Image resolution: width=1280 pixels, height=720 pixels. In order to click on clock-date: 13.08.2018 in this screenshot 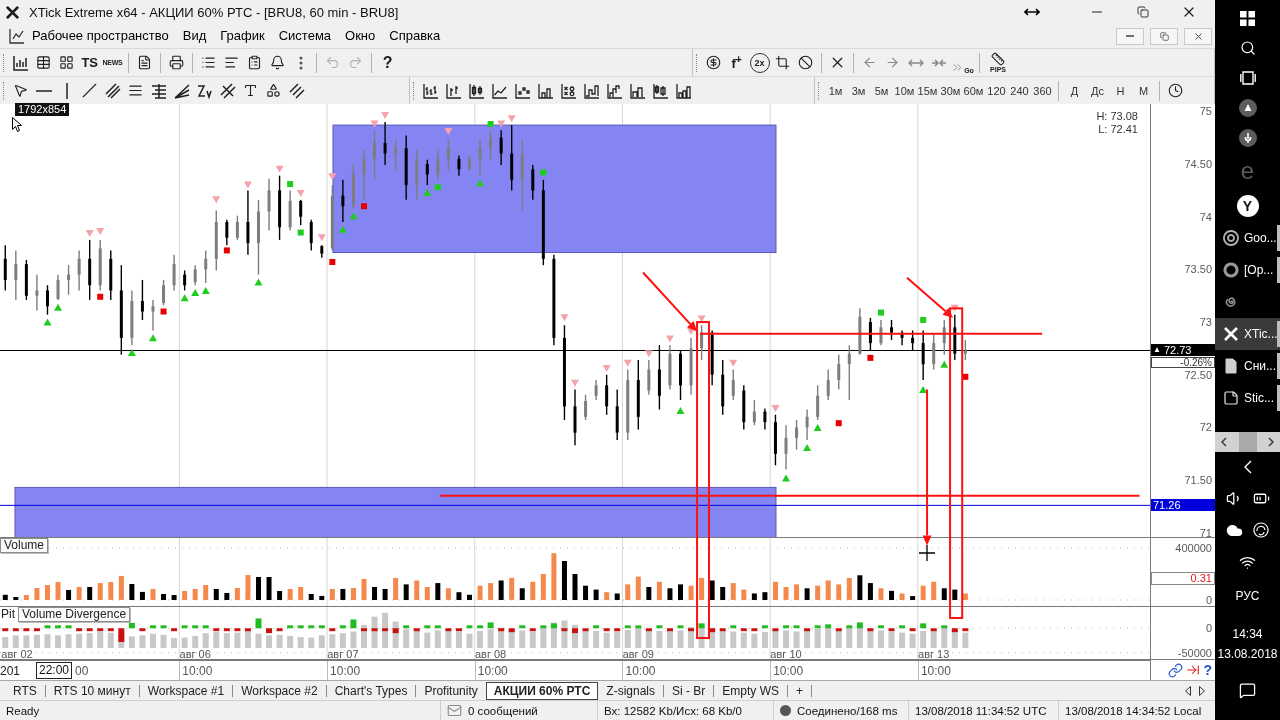, I will do `click(1247, 654)`.